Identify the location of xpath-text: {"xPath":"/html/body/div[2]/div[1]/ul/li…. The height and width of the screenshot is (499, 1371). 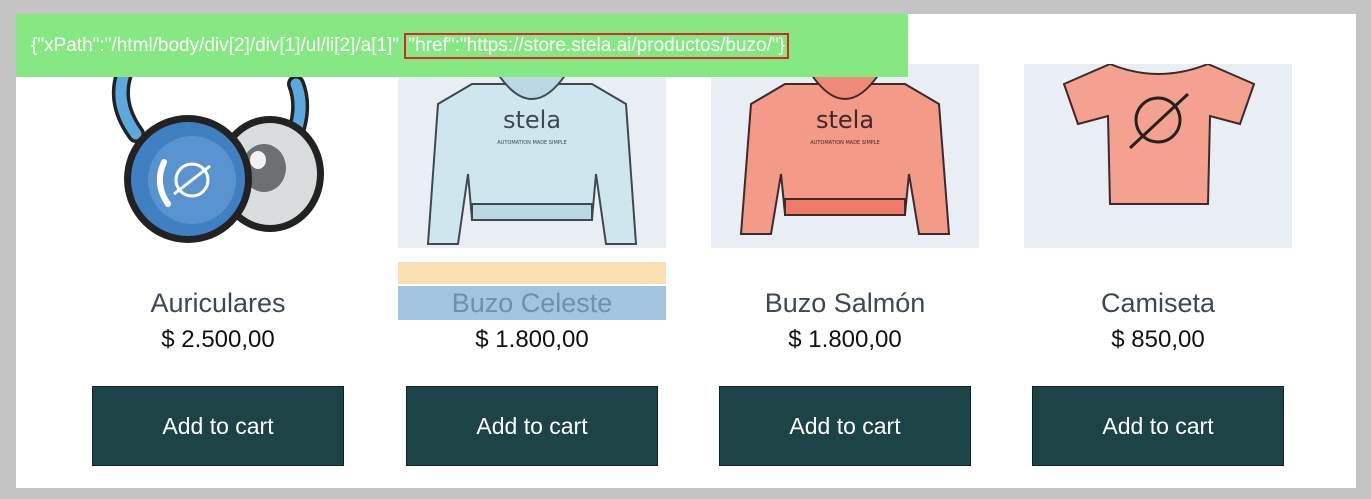
(218, 45).